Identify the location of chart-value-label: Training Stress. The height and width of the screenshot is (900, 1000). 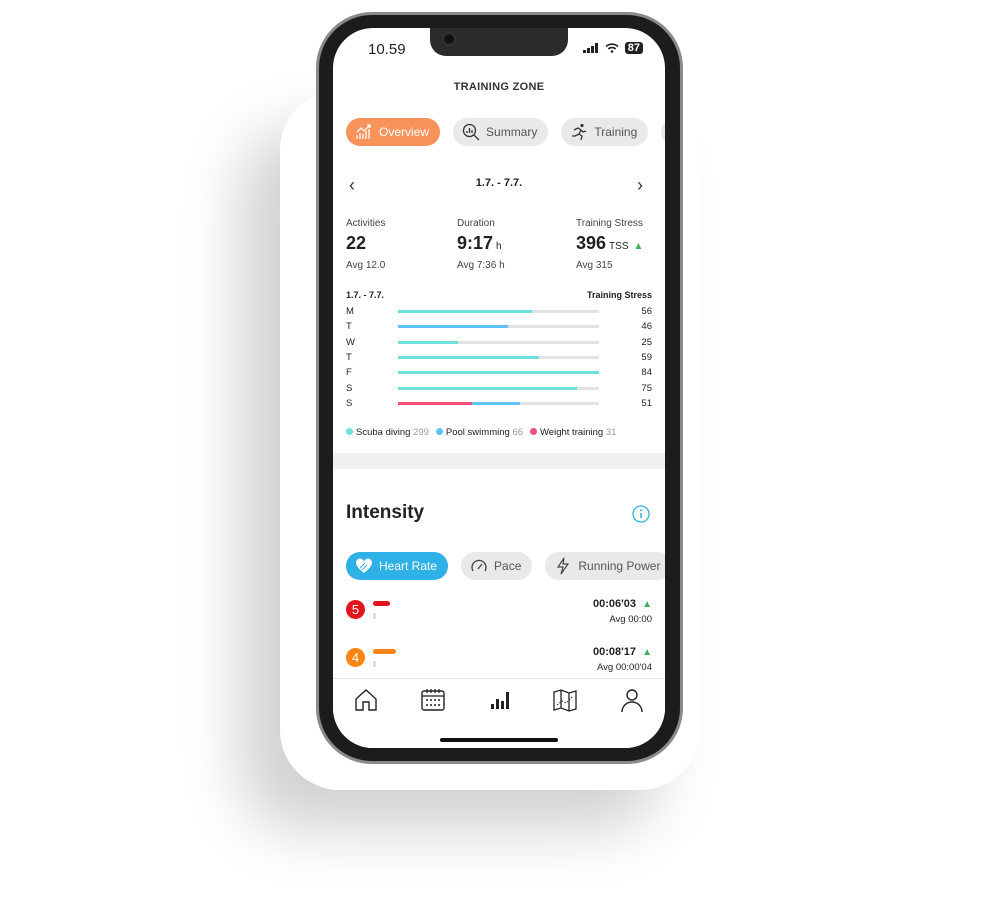
(619, 295).